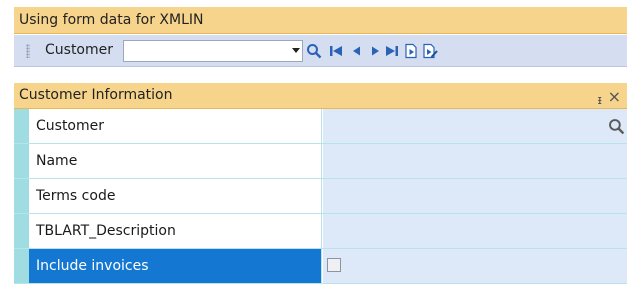 Image resolution: width=627 pixels, height=302 pixels. What do you see at coordinates (320, 20) in the screenshot?
I see `window-title: Using form data for XMLIN` at bounding box center [320, 20].